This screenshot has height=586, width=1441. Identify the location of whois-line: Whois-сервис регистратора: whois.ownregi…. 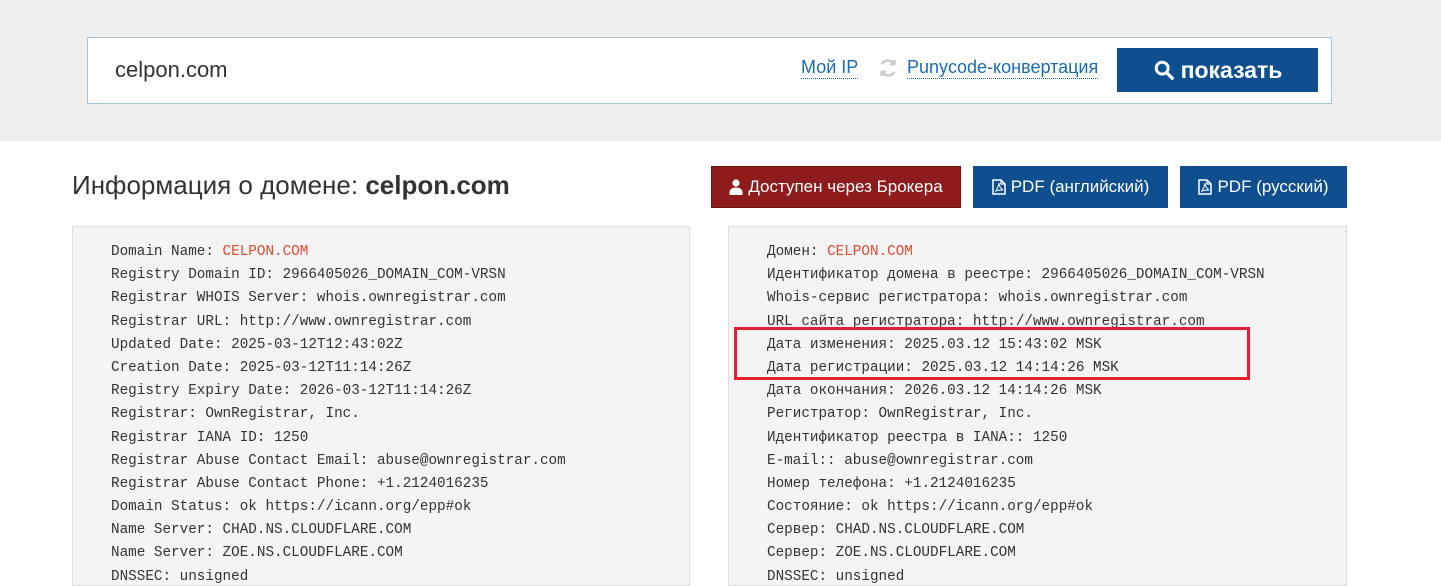
(1016, 298).